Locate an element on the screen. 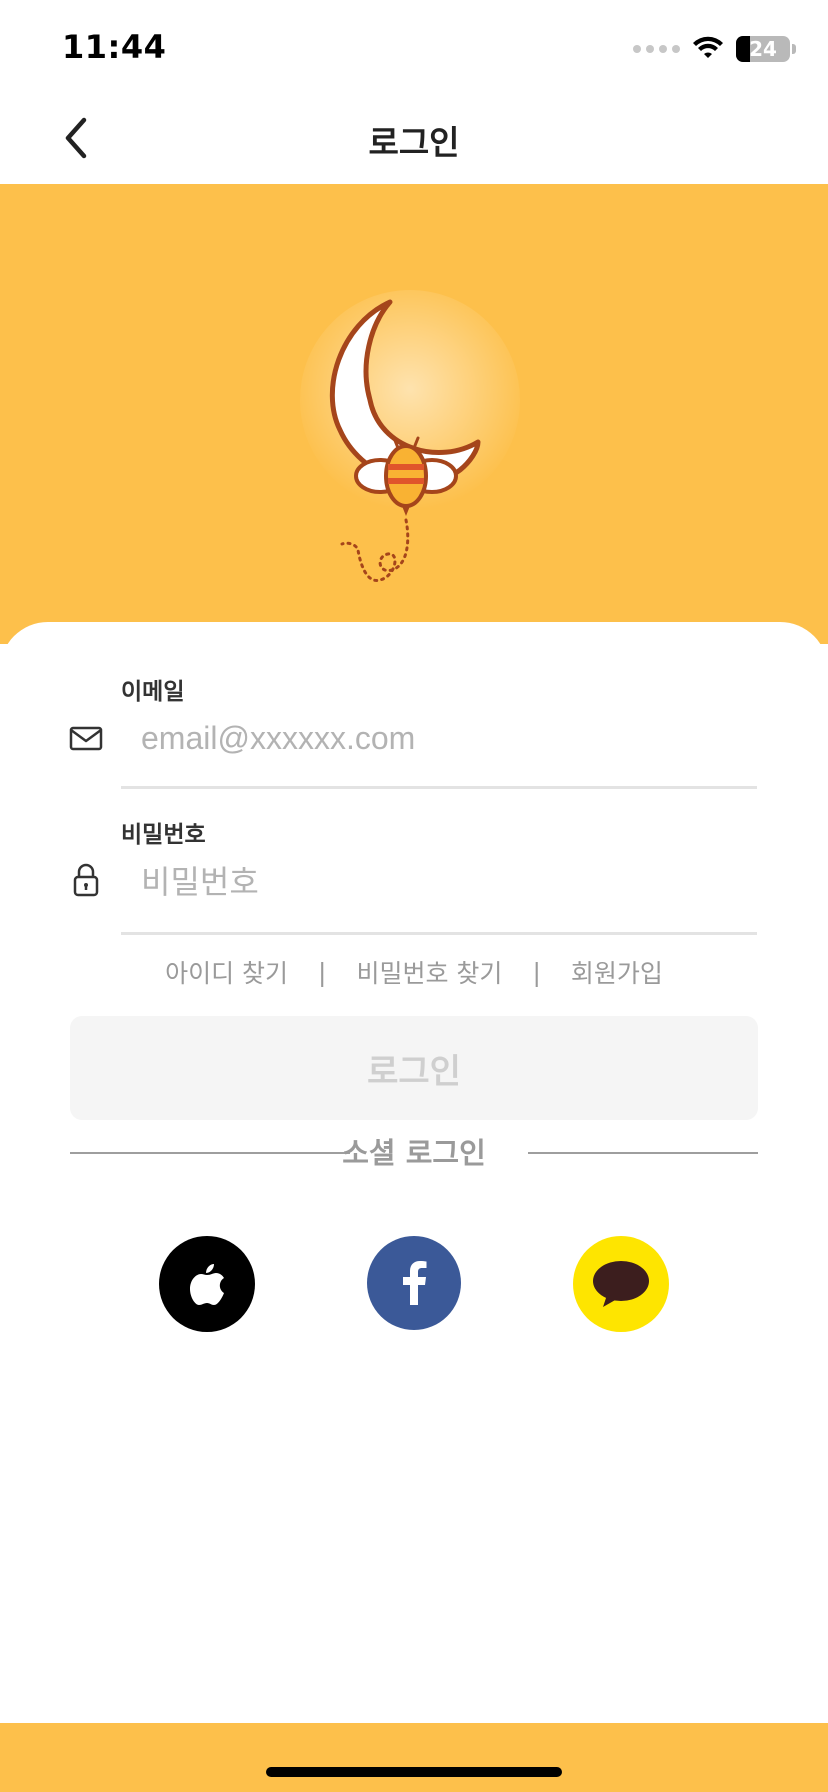 The image size is (828, 1792). lock-icon is located at coordinates (86, 880).